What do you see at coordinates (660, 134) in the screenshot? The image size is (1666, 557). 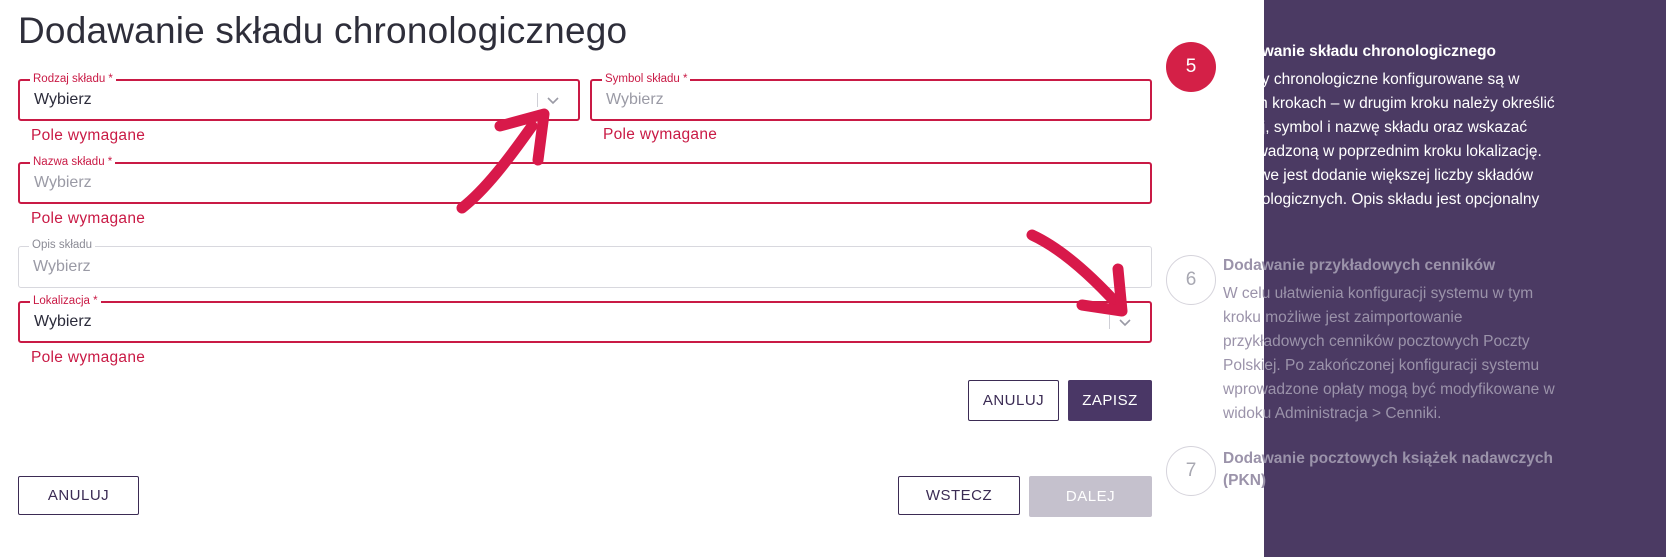 I see `symbol-skladu-error: Pole wymagane` at bounding box center [660, 134].